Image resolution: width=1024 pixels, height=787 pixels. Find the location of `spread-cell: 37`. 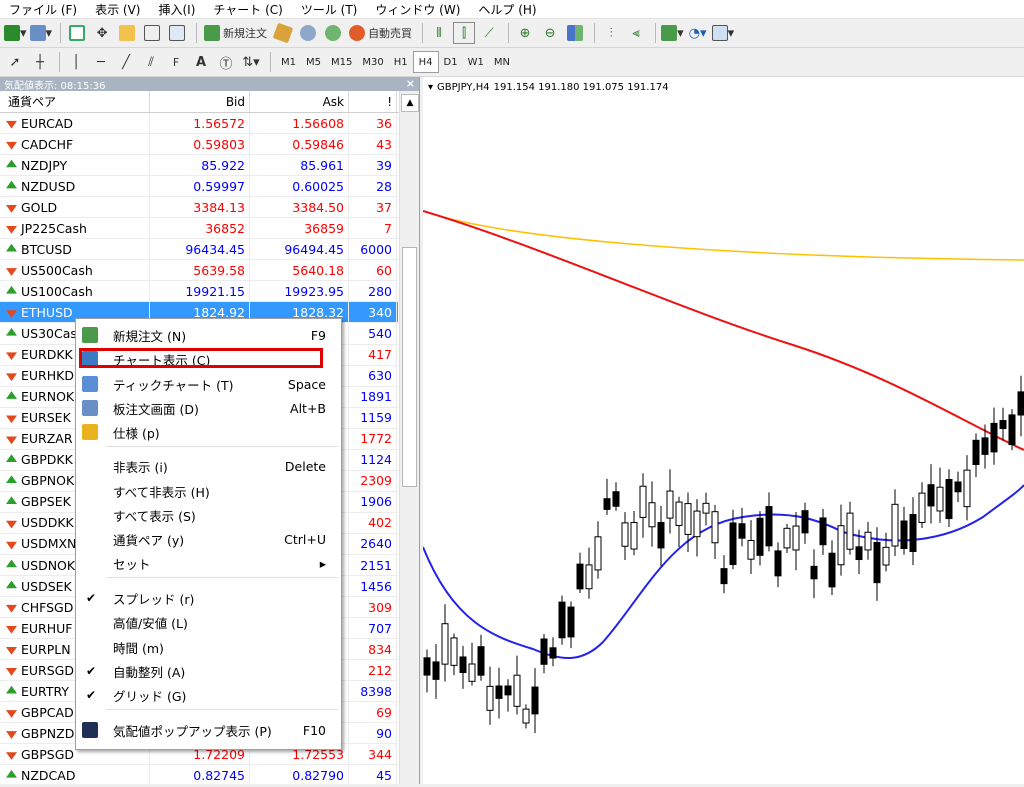

spread-cell: 37 is located at coordinates (373, 207).